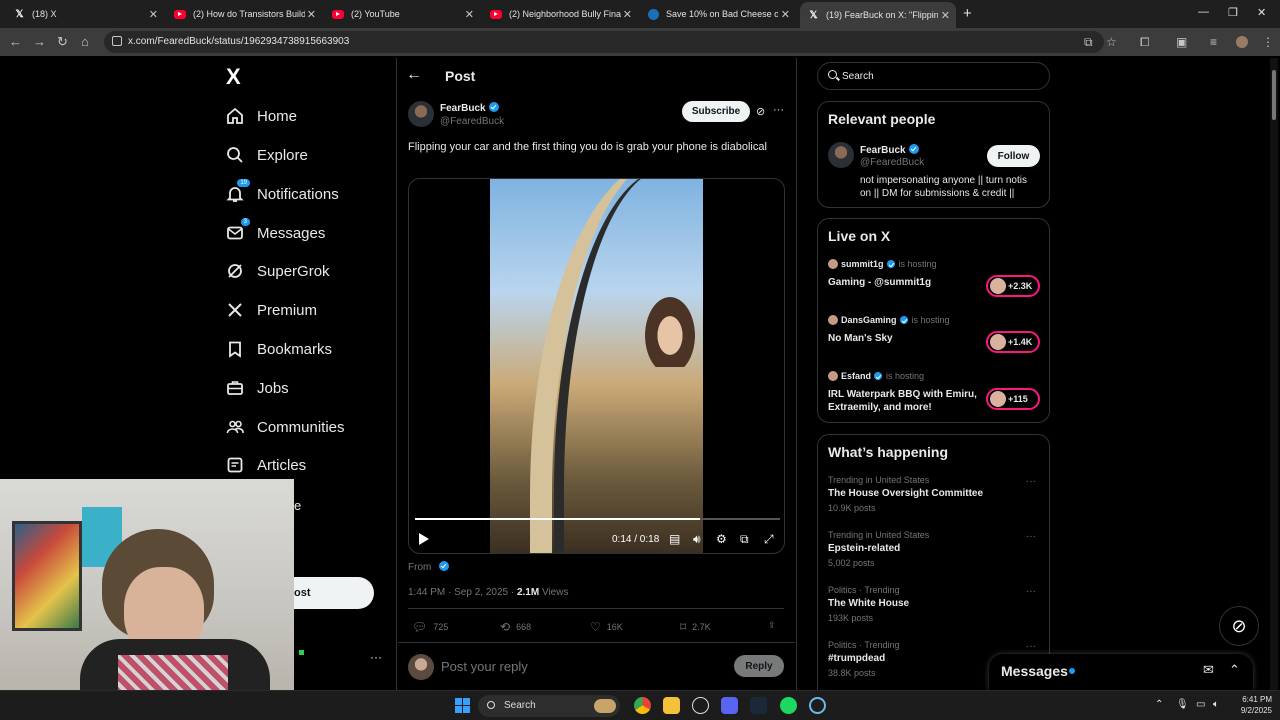  What do you see at coordinates (424, 539) in the screenshot?
I see `play-icon` at bounding box center [424, 539].